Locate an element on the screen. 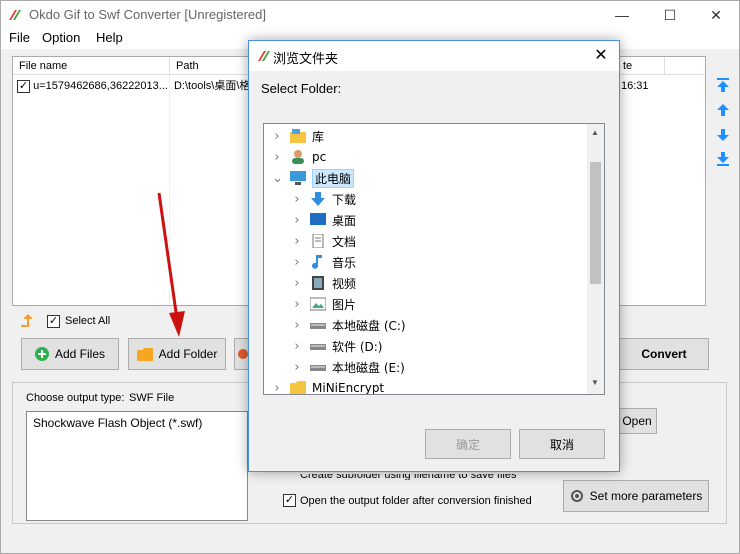  open-button: Open is located at coordinates (637, 421).